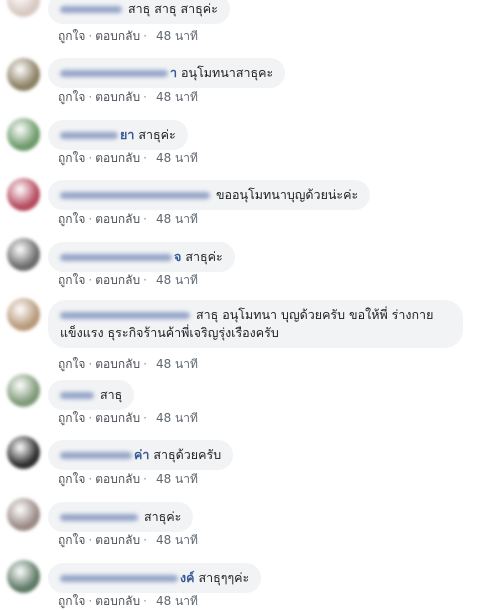 The image size is (483, 610). I want to click on comment-bubble: า อนุโมทนาสาธุคะ, so click(167, 73).